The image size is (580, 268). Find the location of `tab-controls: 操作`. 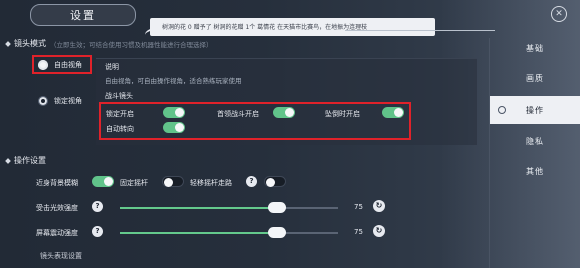

tab-controls: 操作 is located at coordinates (535, 110).